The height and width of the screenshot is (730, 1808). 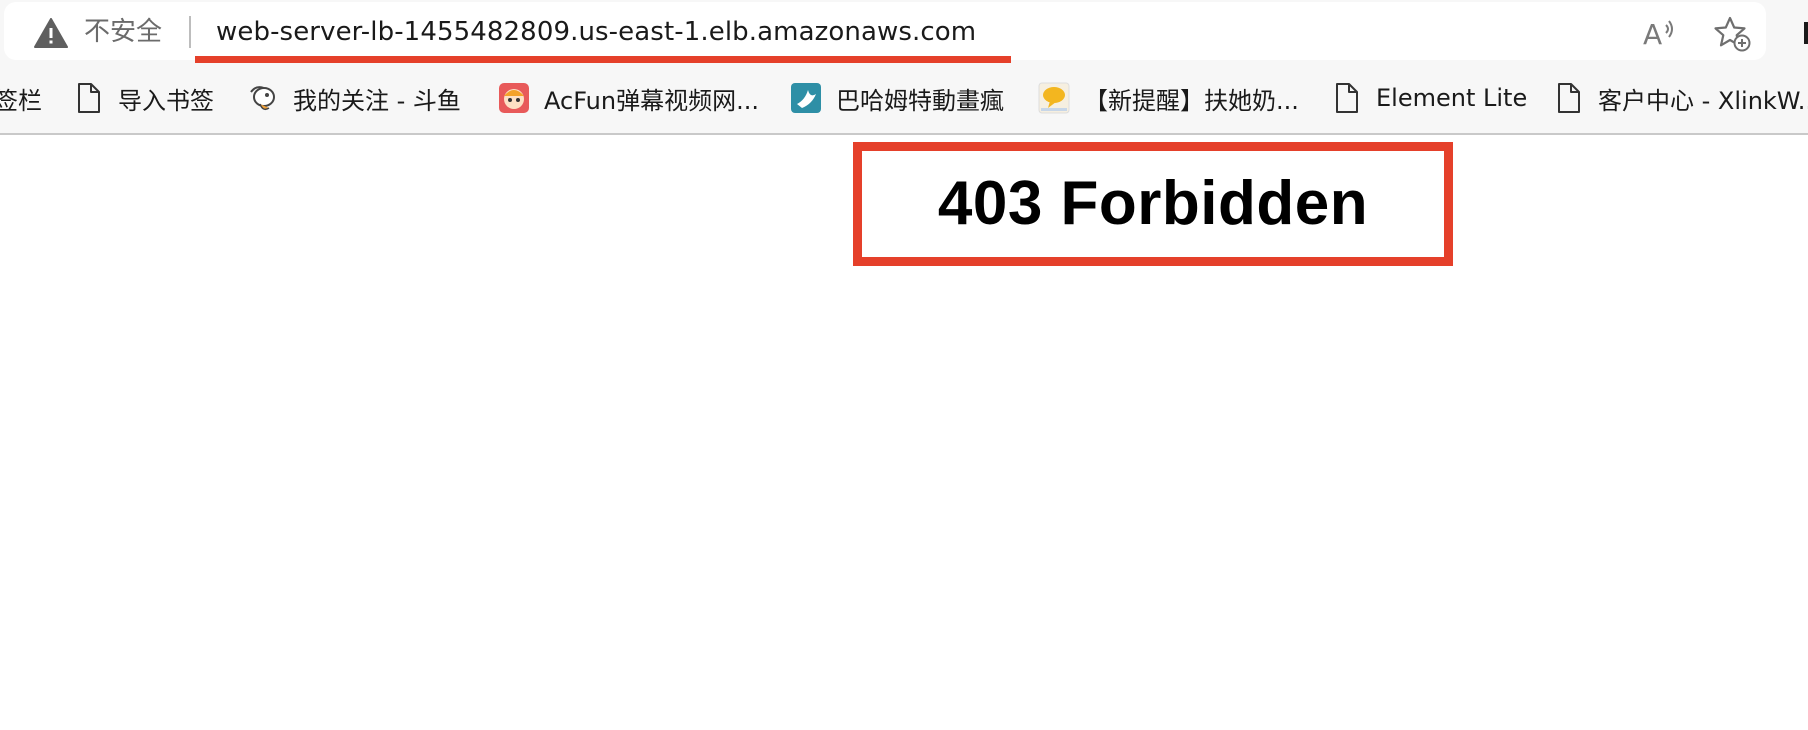 I want to click on bookmark-label: 导入书签, so click(x=166, y=100).